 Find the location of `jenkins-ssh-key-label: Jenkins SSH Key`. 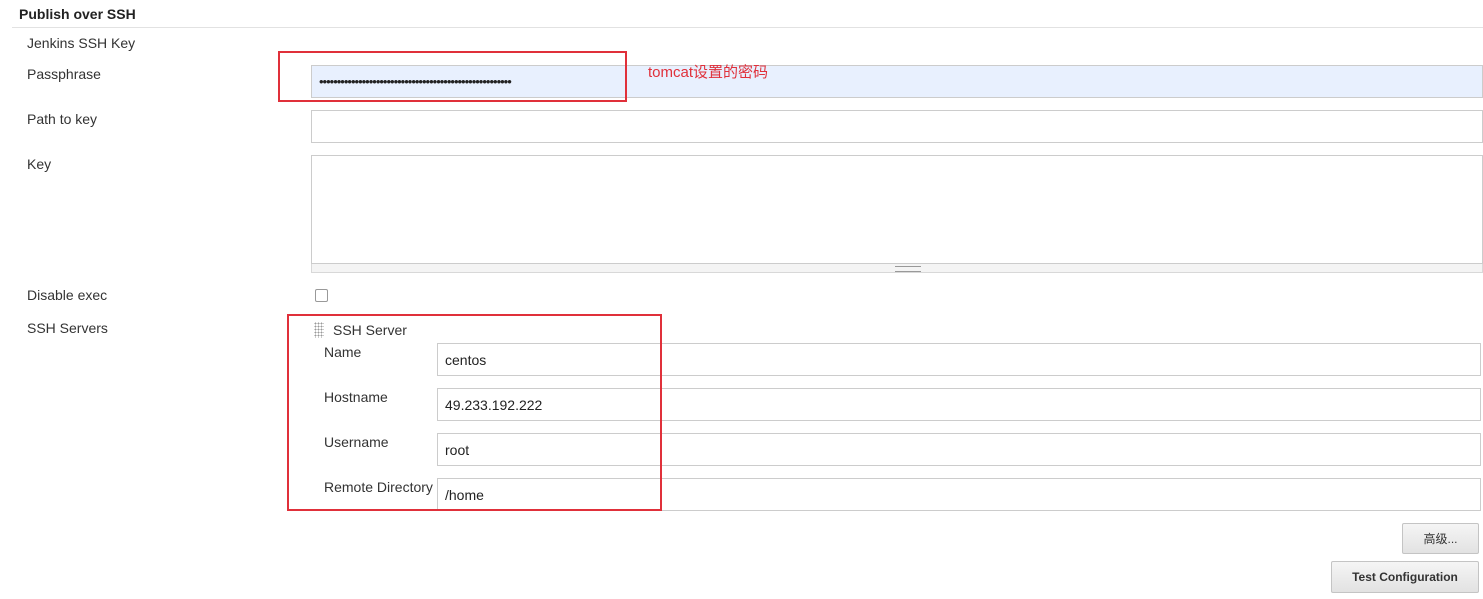

jenkins-ssh-key-label: Jenkins SSH Key is located at coordinates (81, 43).